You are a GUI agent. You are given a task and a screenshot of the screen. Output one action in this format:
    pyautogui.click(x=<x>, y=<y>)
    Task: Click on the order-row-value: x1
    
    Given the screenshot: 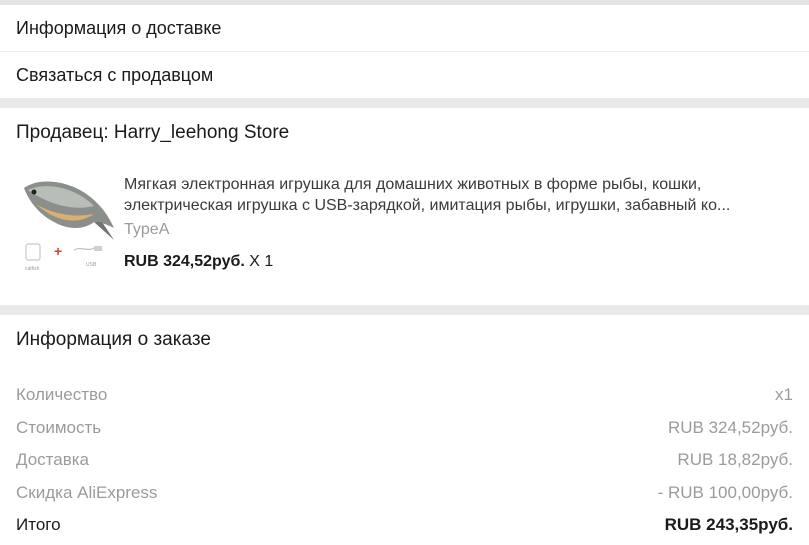 What is the action you would take?
    pyautogui.click(x=784, y=395)
    